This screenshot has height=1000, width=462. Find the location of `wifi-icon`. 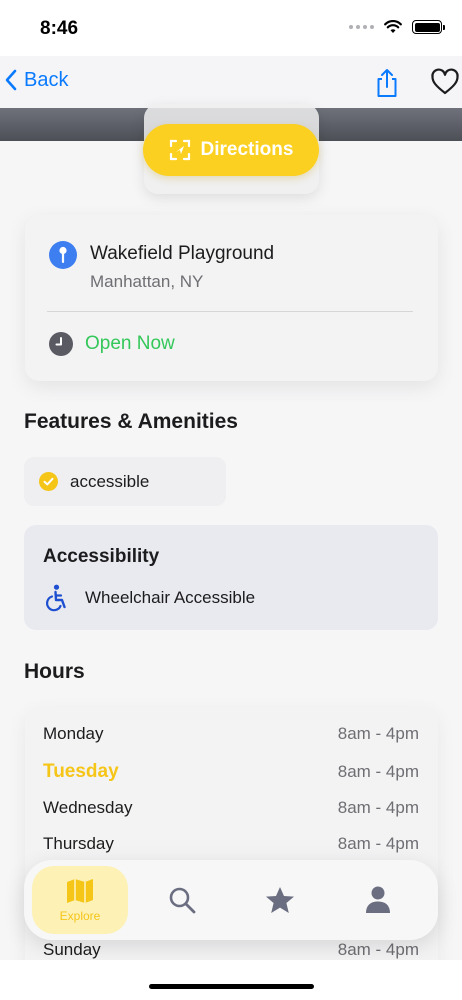

wifi-icon is located at coordinates (393, 26).